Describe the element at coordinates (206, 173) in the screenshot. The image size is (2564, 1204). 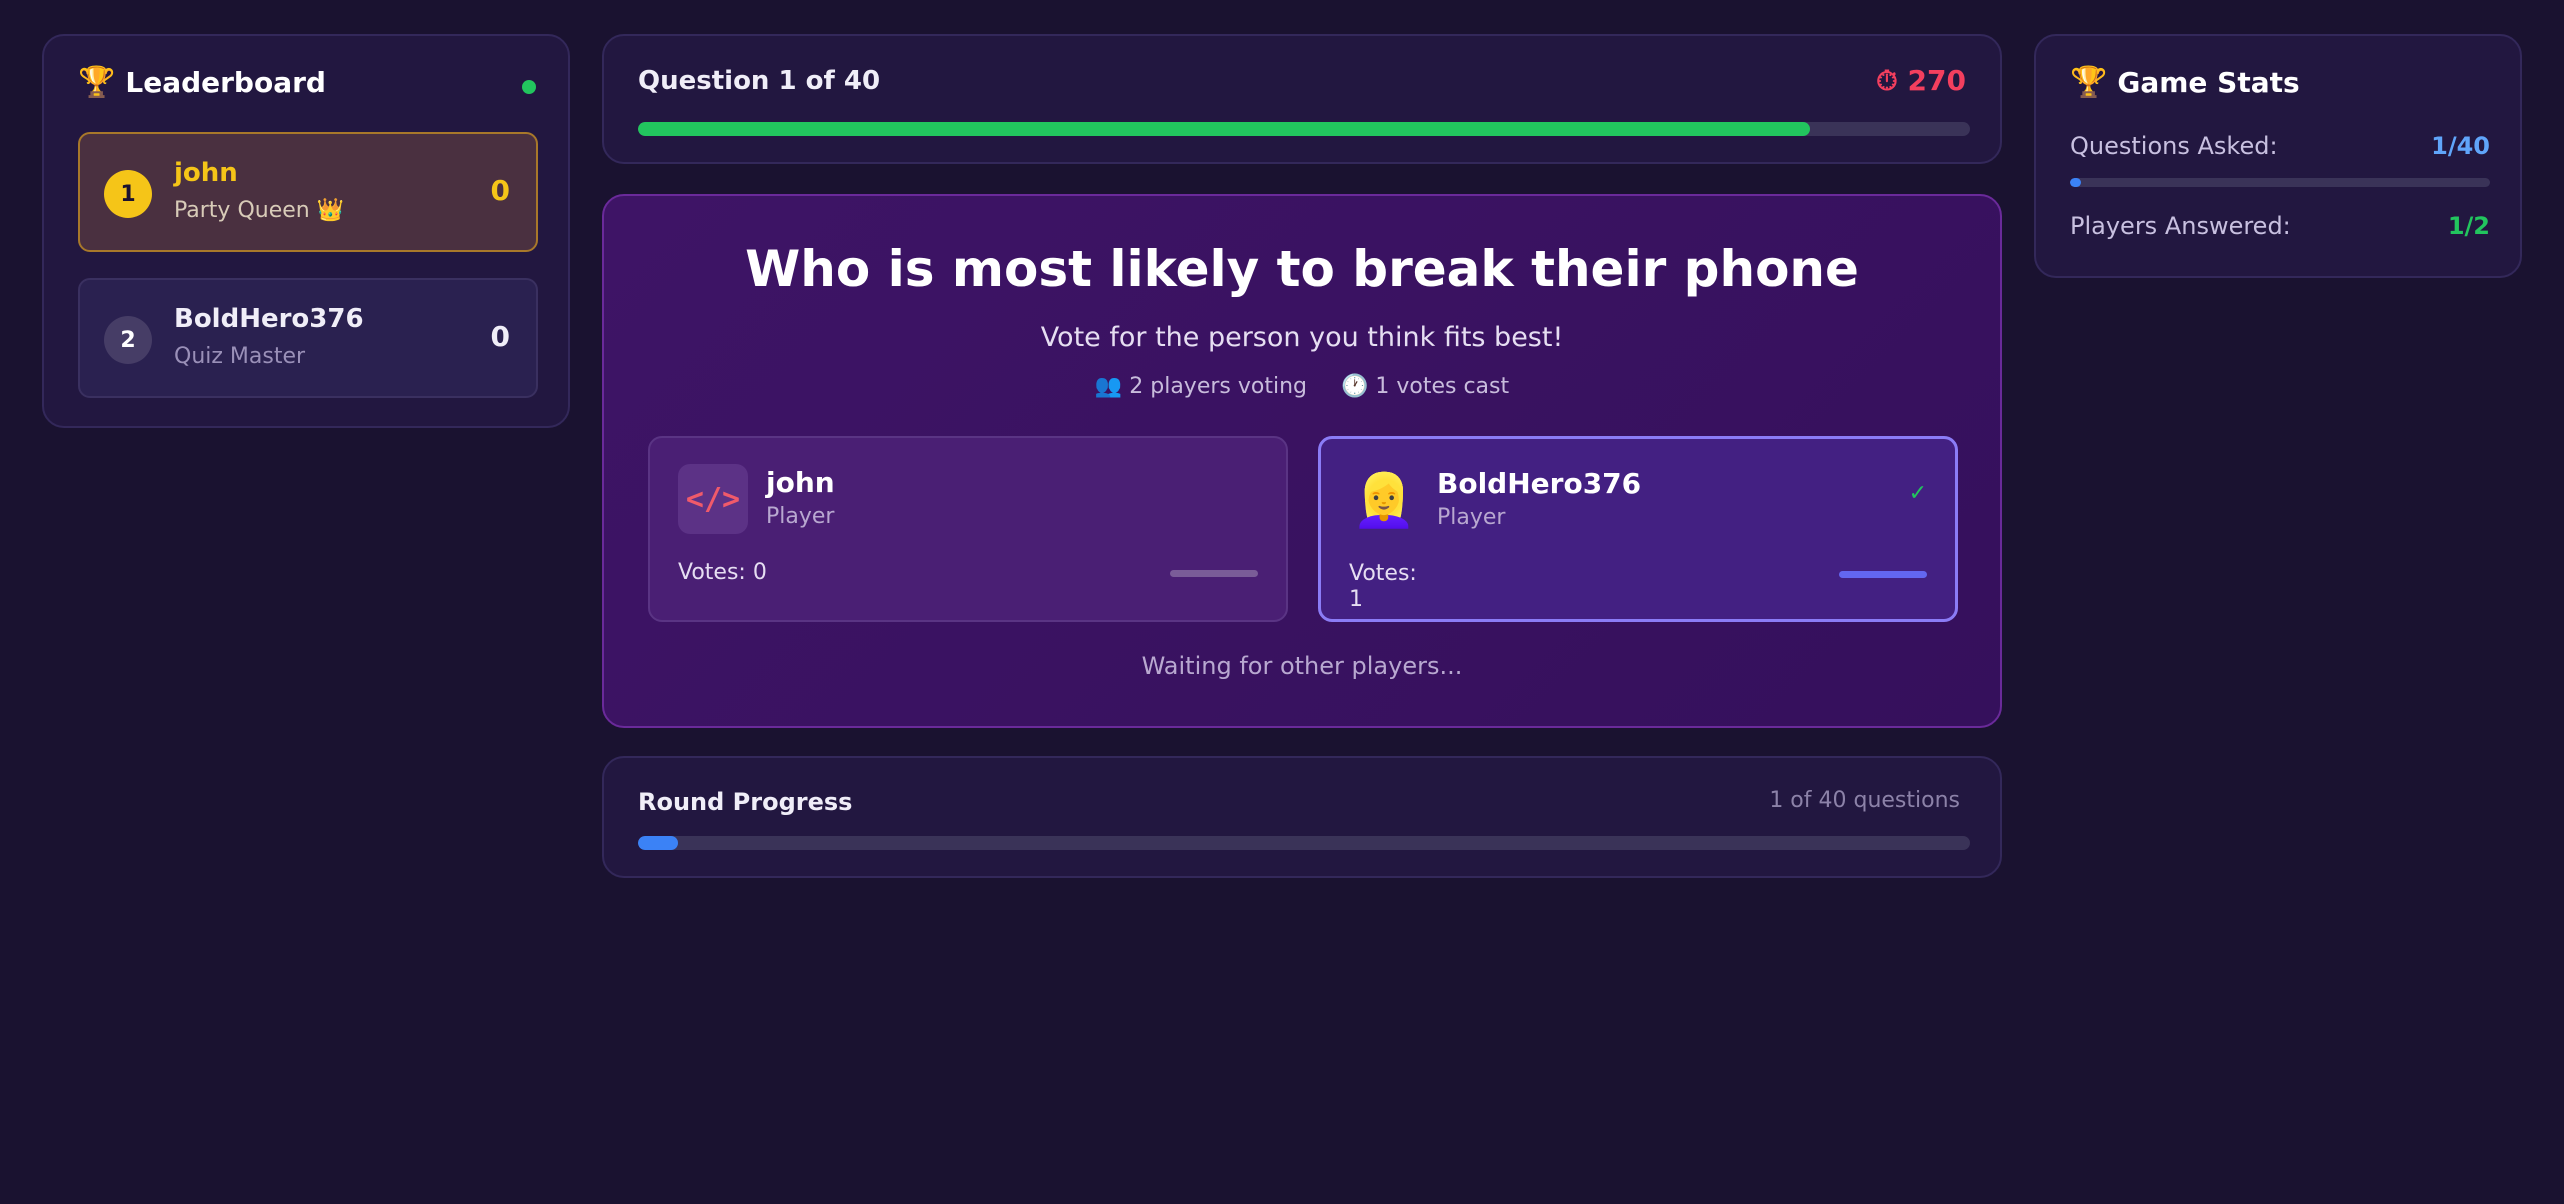
I see `player-name: john` at that location.